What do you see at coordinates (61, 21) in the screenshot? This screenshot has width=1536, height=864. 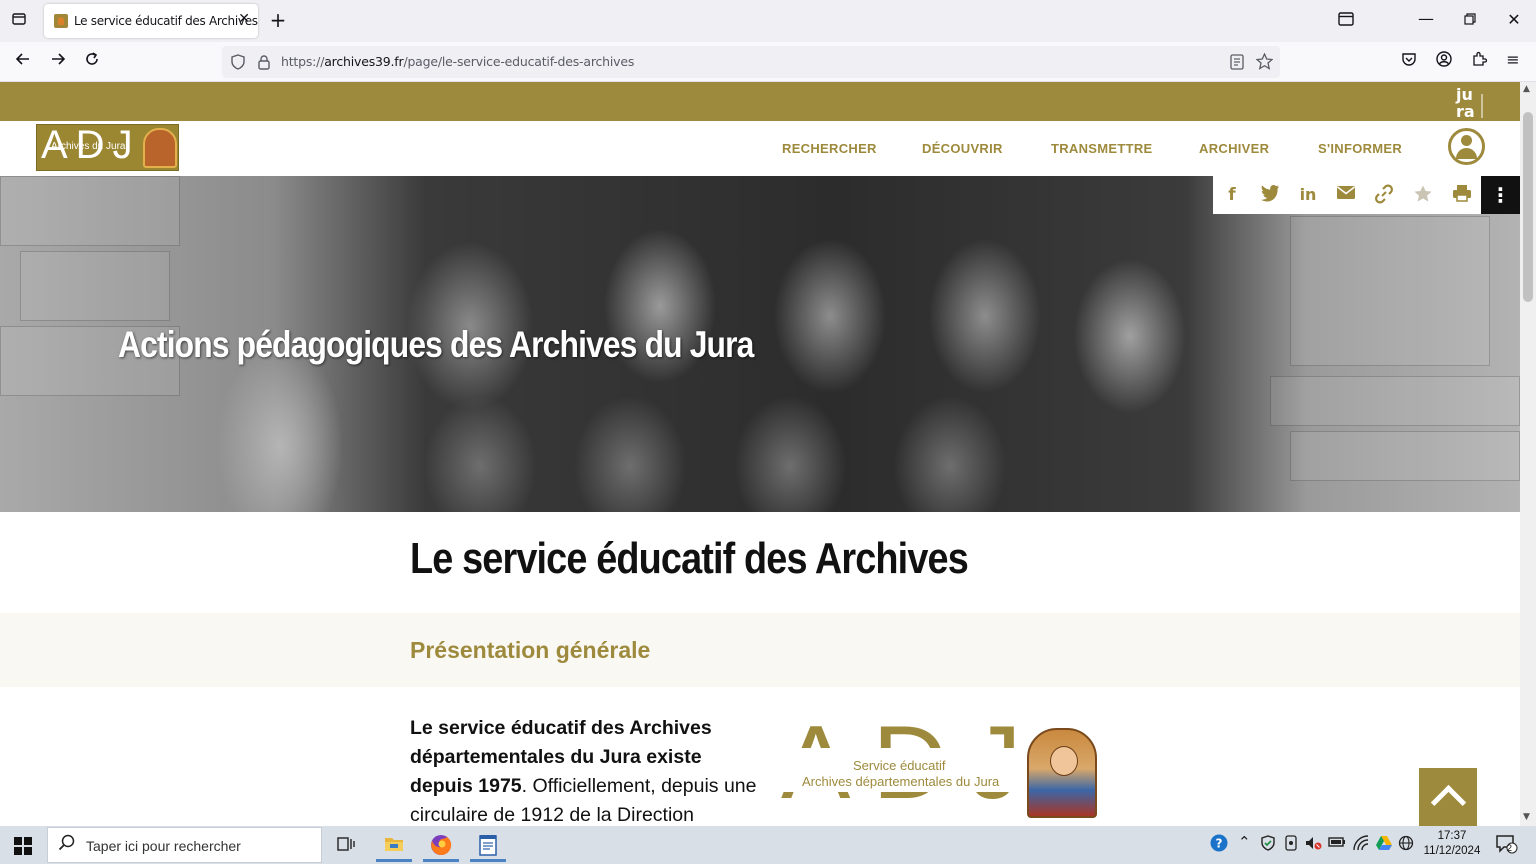 I see `site-favicon-icon` at bounding box center [61, 21].